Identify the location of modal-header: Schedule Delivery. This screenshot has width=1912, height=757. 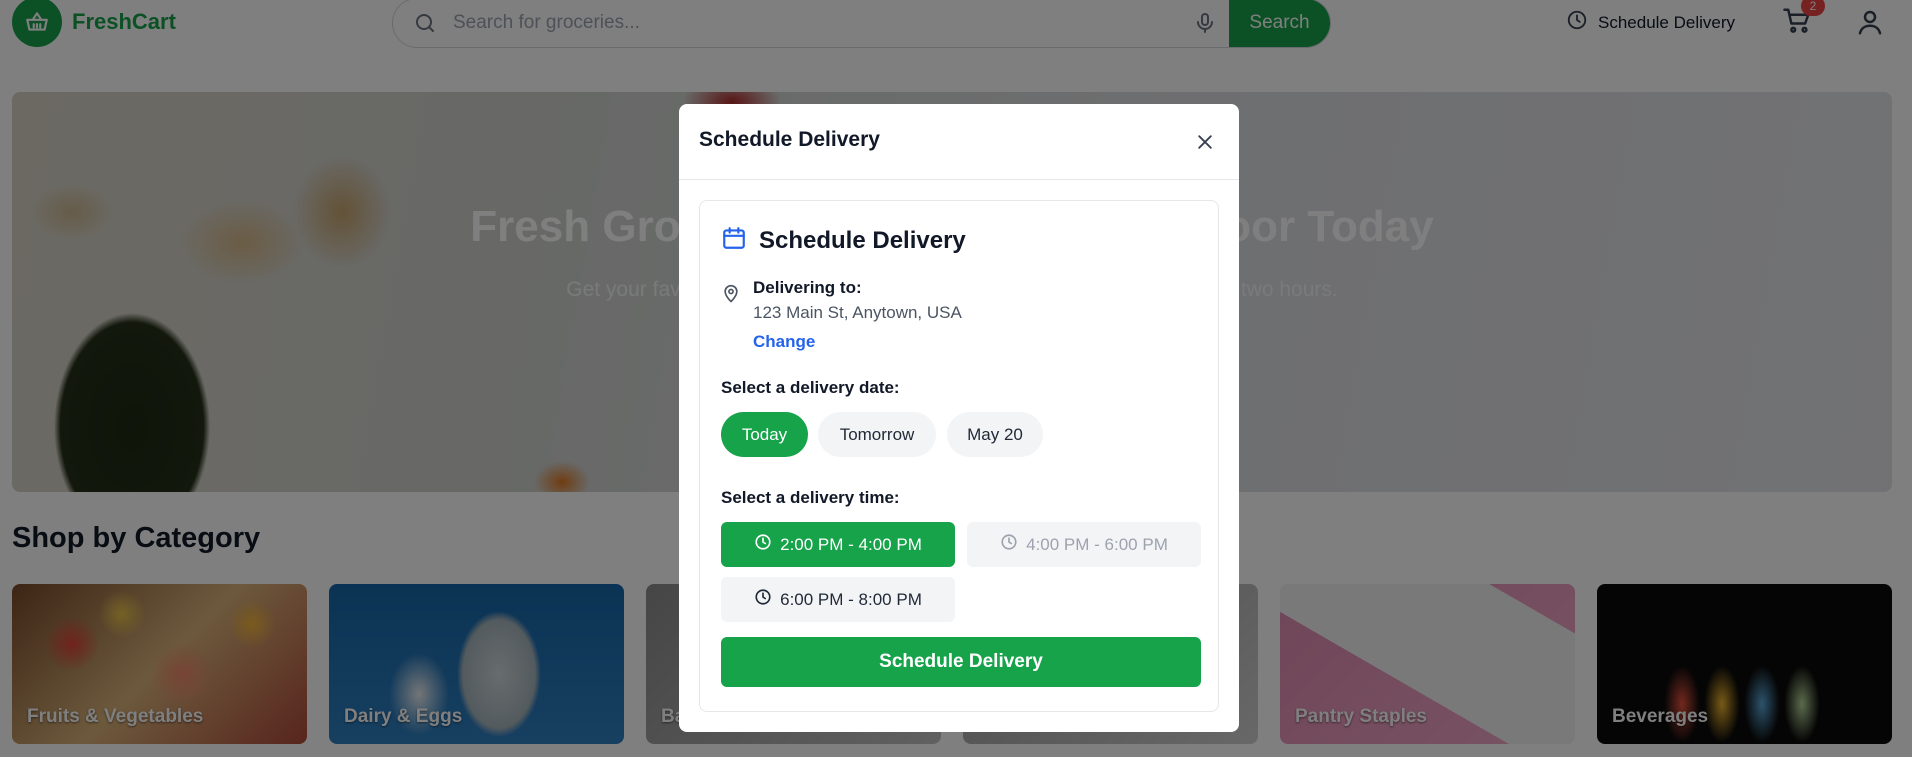
(959, 142).